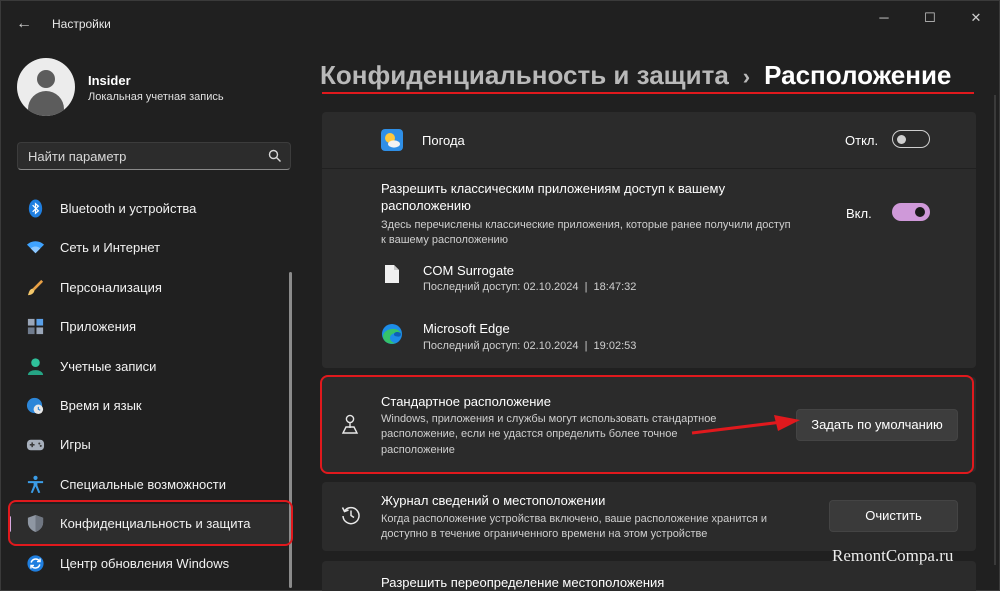 This screenshot has width=1000, height=591. I want to click on classic-apps-toggle-state: Вкл., so click(859, 213).